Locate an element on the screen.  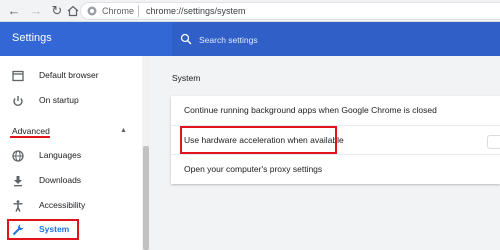
accessibility-icon is located at coordinates (18, 206).